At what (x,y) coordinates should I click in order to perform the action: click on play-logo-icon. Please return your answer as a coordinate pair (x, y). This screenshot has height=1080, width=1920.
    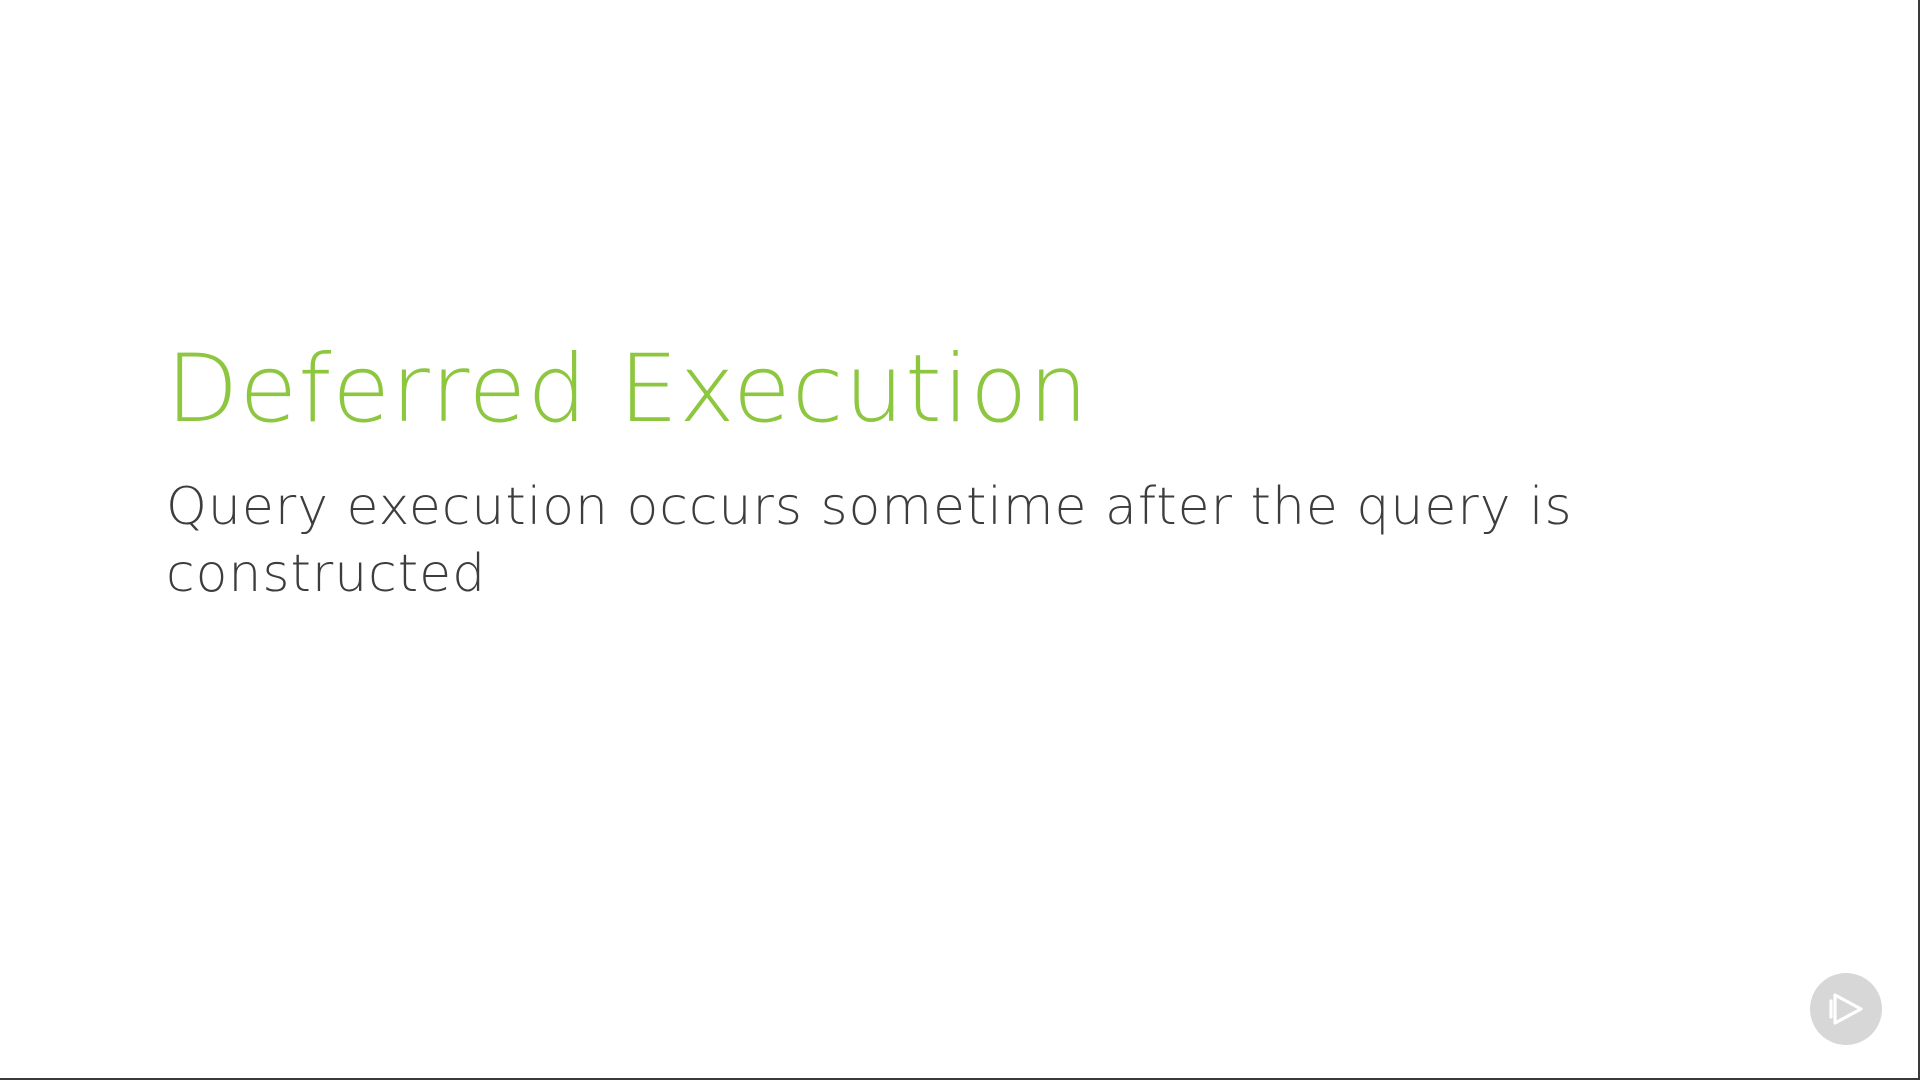
    Looking at the image, I should click on (1846, 1009).